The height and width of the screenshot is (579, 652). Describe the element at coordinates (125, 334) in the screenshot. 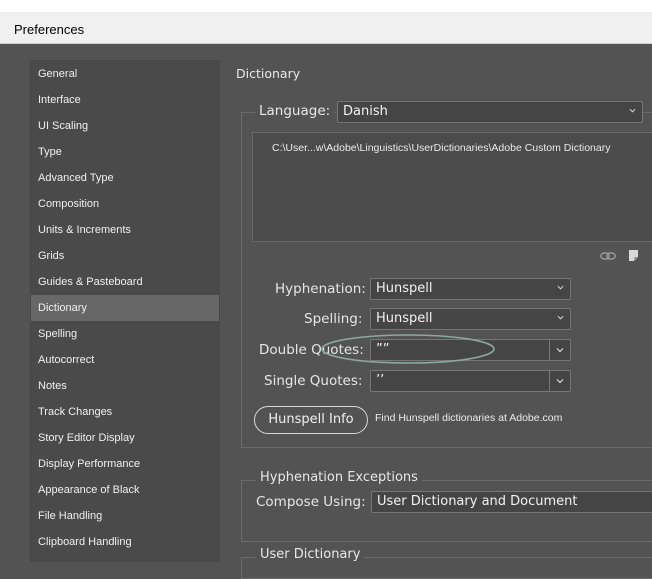

I see `sidebar-item-spelling: Spelling` at that location.